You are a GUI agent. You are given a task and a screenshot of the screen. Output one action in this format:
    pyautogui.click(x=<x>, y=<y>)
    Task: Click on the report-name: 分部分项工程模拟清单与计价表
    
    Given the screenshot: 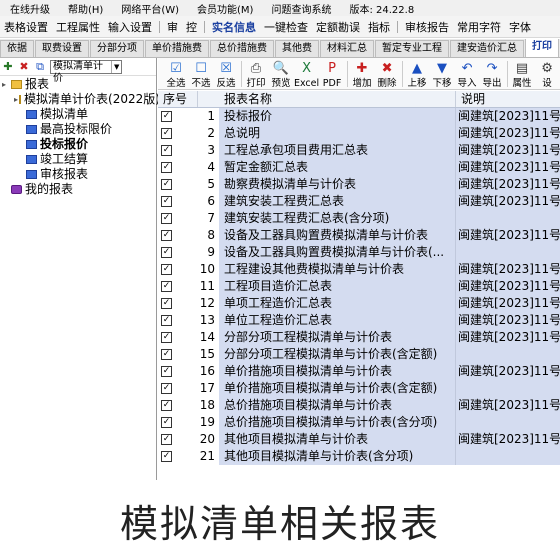 What is the action you would take?
    pyautogui.click(x=337, y=337)
    